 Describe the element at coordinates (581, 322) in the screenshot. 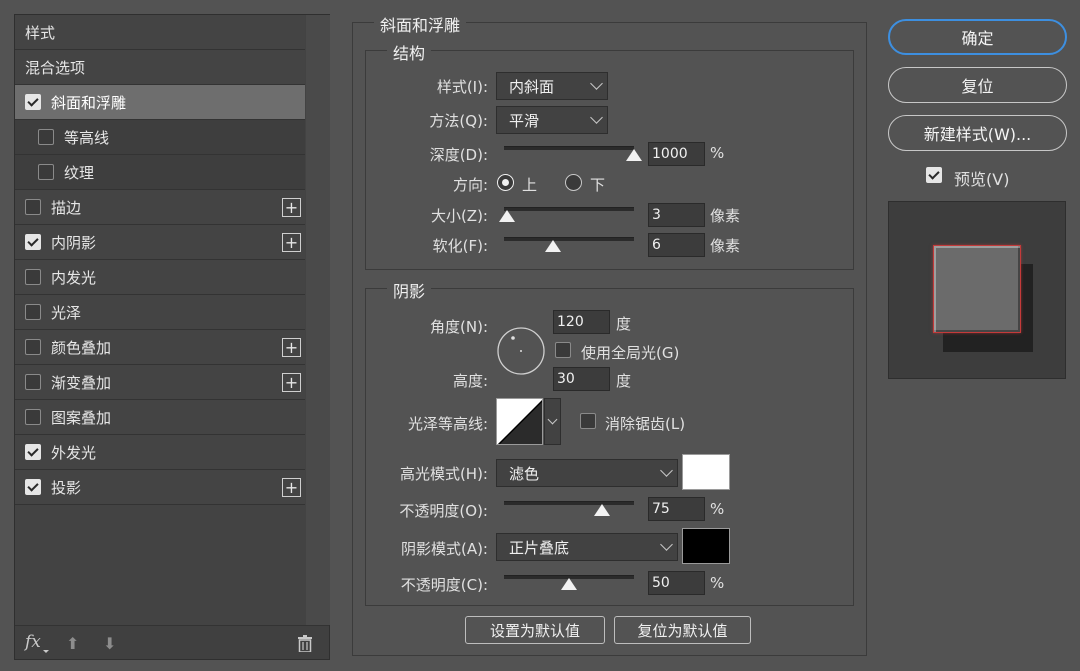

I see `angle-input: 120` at that location.